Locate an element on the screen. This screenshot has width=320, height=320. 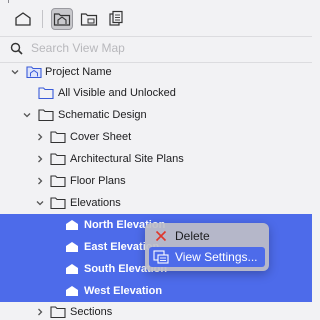
tree-label: Sections is located at coordinates (91, 312).